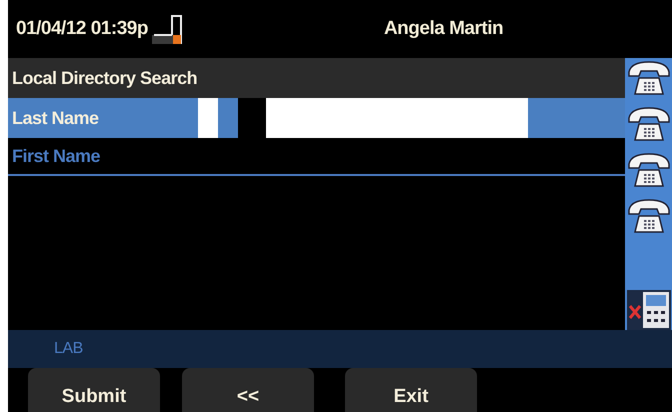  What do you see at coordinates (411, 390) in the screenshot?
I see `softkey-button: Exit` at bounding box center [411, 390].